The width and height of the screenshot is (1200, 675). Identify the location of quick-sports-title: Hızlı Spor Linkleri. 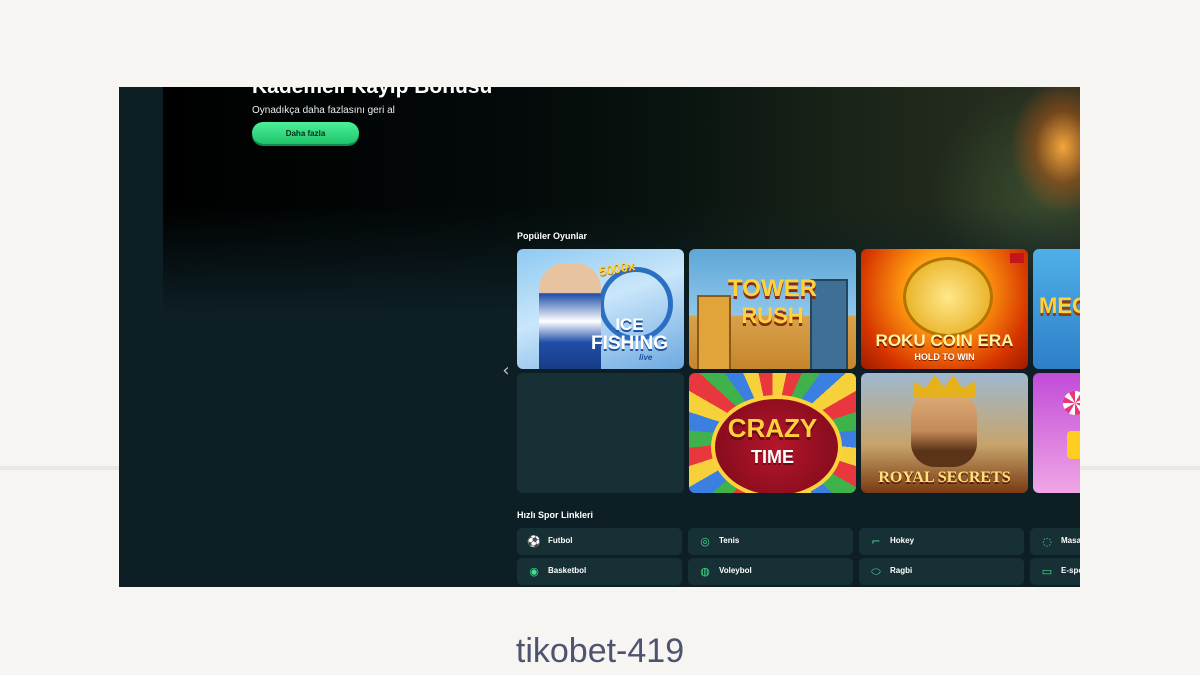
(555, 515).